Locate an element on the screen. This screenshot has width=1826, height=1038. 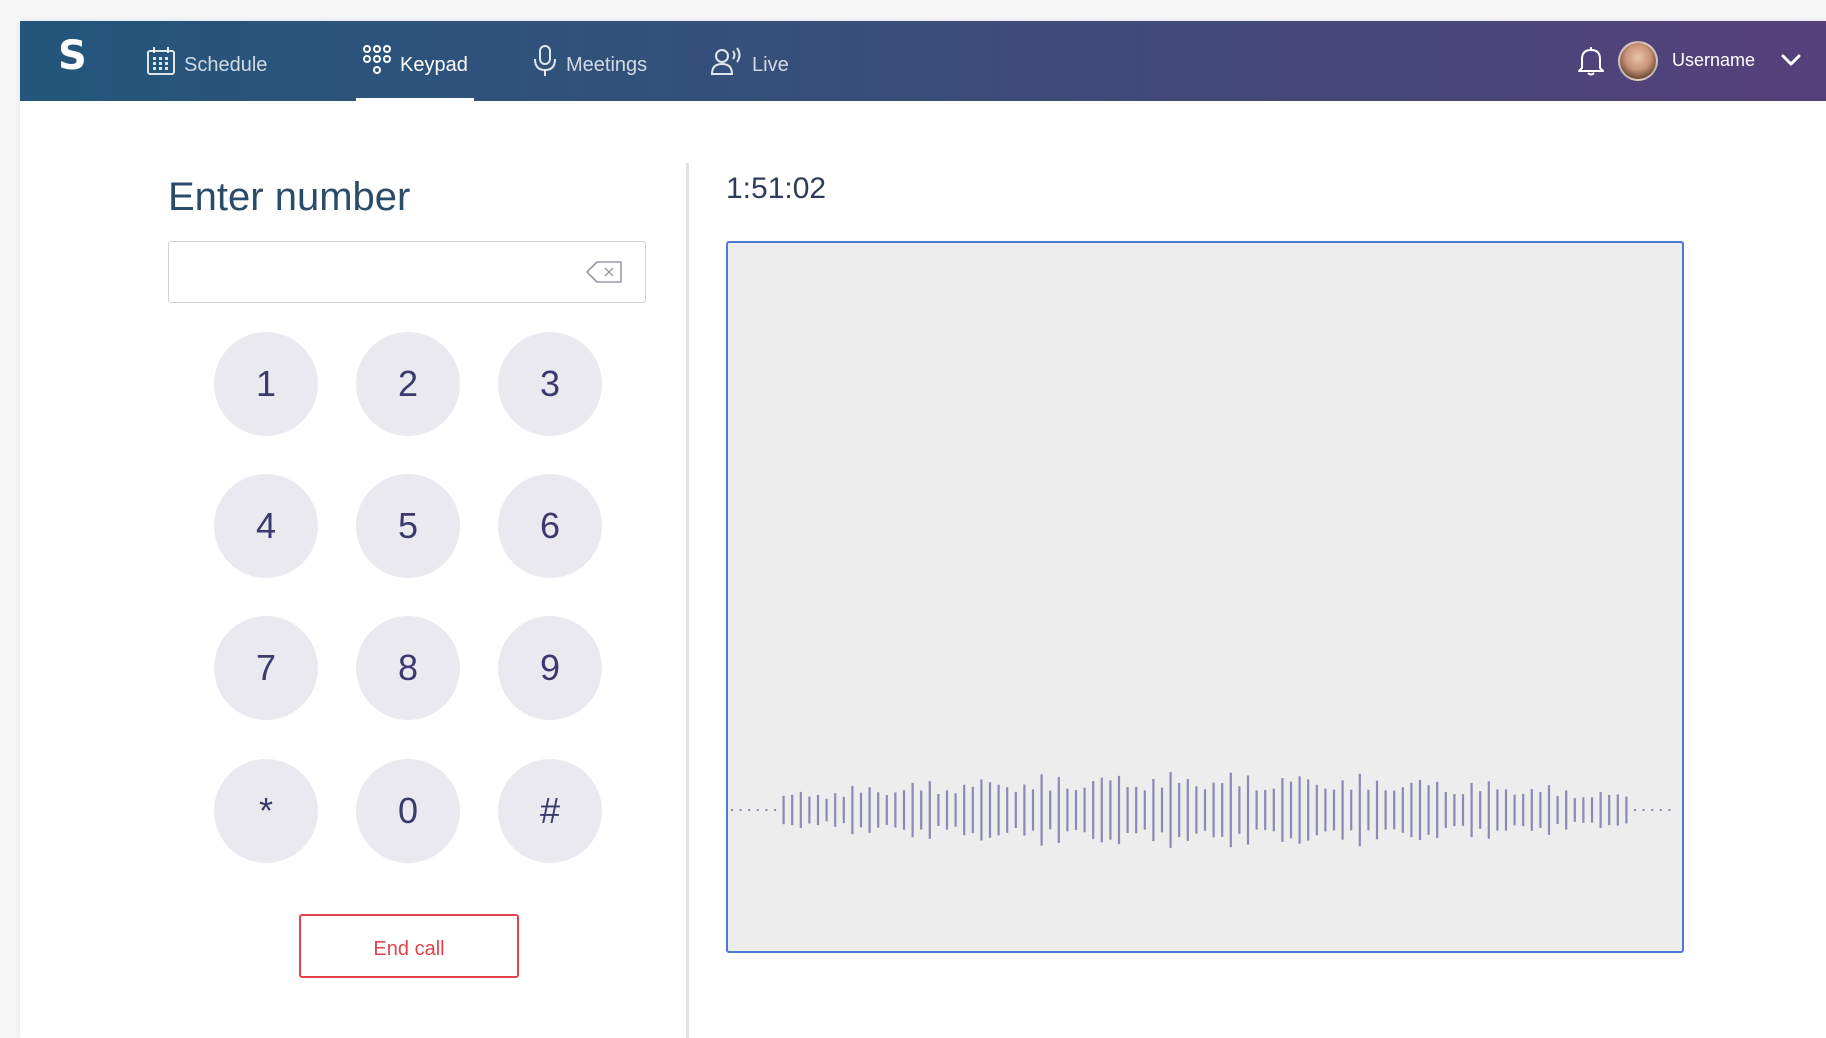
chevron-down-icon is located at coordinates (1791, 60).